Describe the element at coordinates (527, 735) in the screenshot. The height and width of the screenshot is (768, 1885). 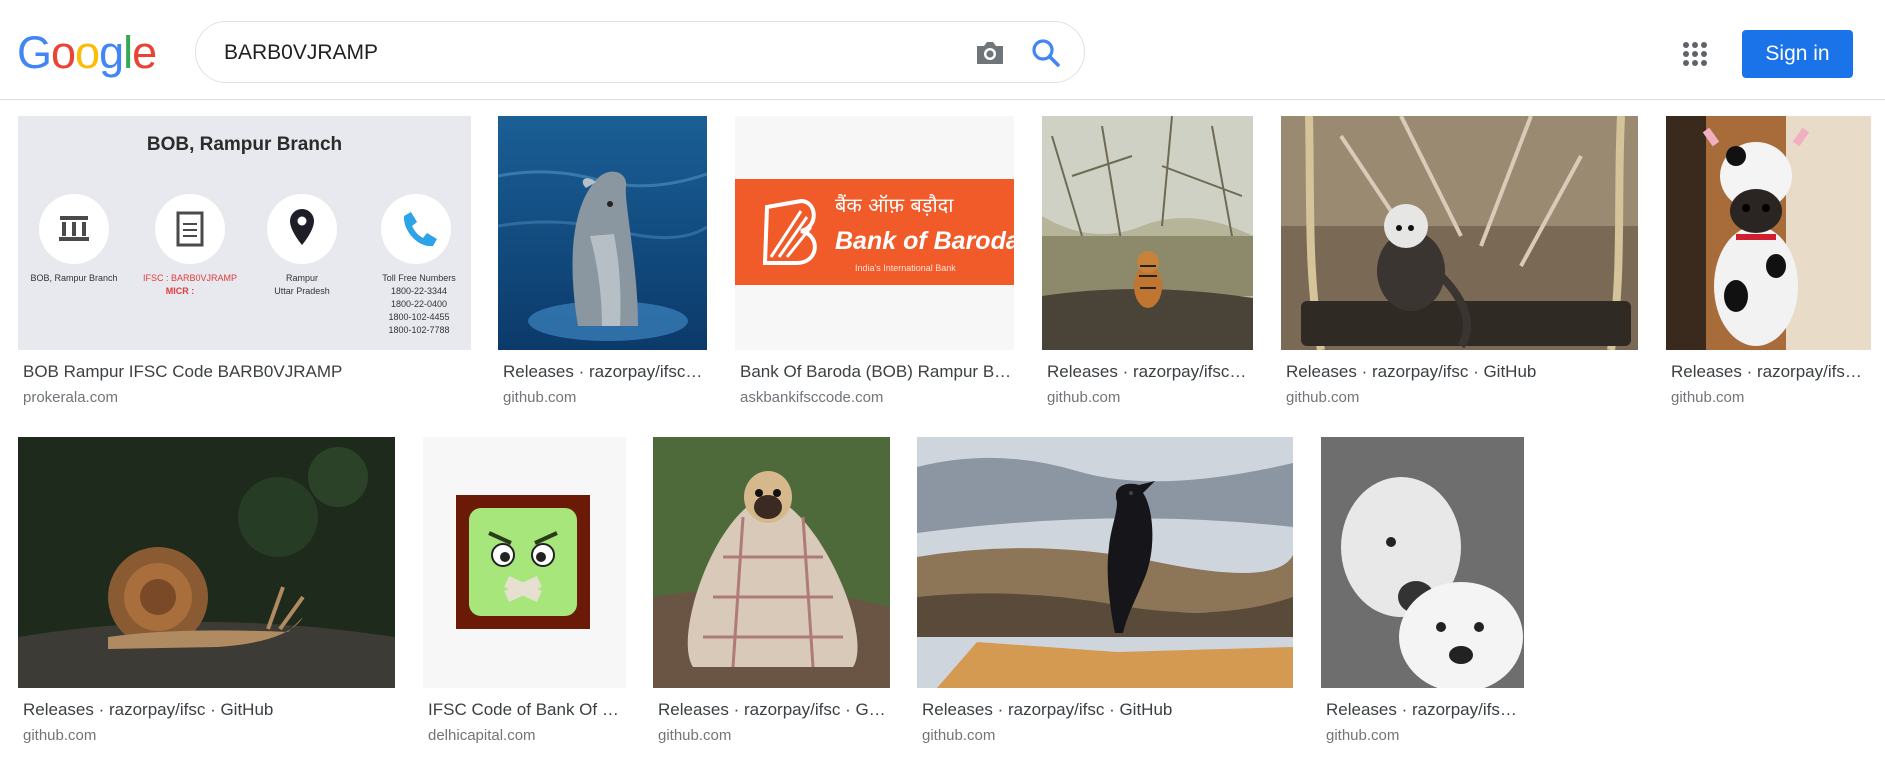
I see `result-source: delhicapital.com` at that location.